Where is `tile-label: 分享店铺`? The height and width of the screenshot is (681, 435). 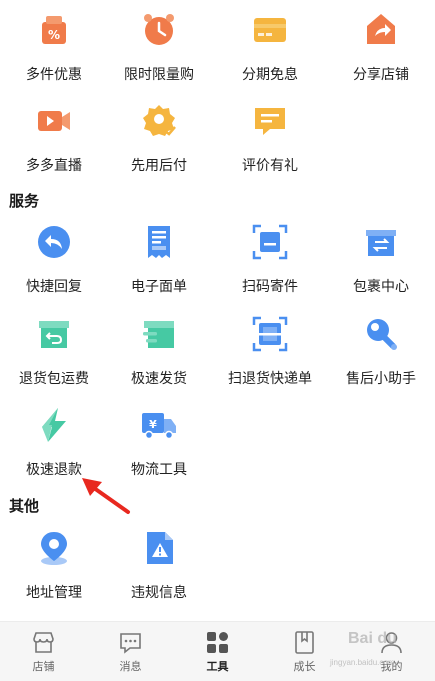 tile-label: 分享店铺 is located at coordinates (381, 75).